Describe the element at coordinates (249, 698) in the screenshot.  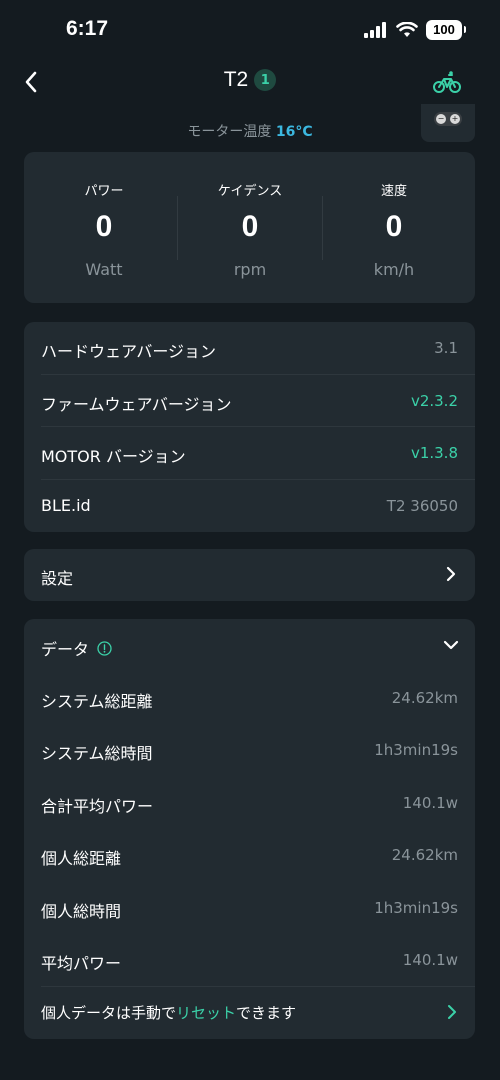
I see `table-row: システム総距離 24.62km` at that location.